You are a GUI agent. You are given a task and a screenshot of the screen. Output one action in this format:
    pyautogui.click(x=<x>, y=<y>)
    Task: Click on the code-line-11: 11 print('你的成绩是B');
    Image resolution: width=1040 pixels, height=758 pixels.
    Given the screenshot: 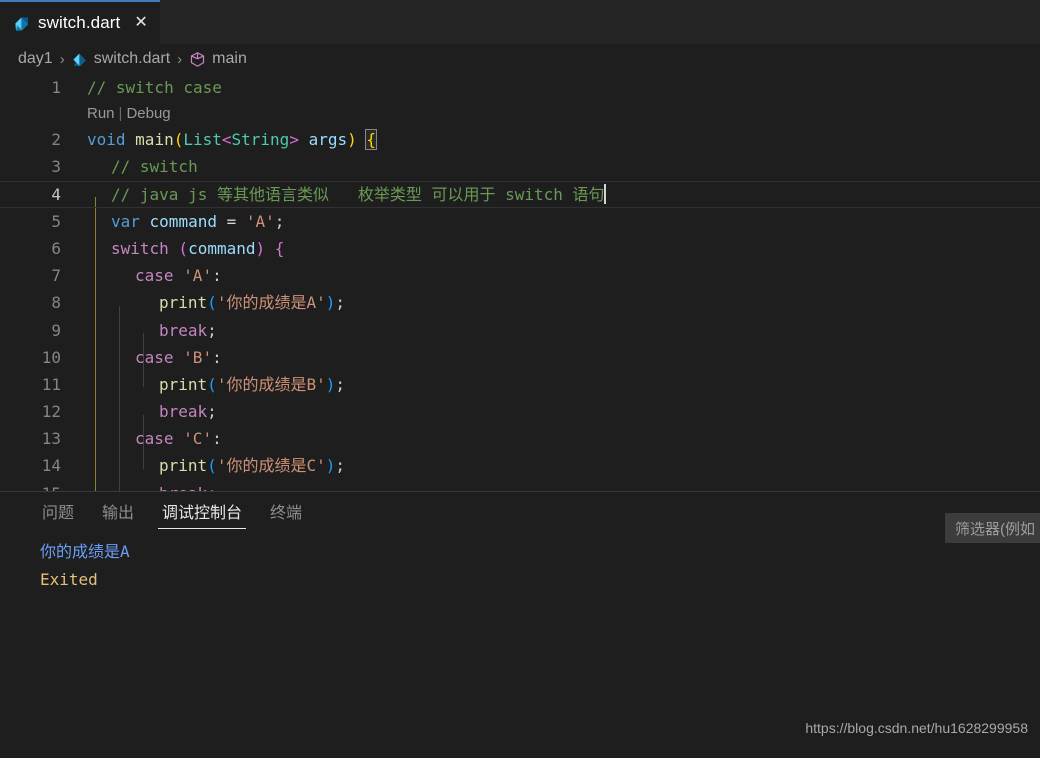 What is the action you would take?
    pyautogui.click(x=520, y=384)
    